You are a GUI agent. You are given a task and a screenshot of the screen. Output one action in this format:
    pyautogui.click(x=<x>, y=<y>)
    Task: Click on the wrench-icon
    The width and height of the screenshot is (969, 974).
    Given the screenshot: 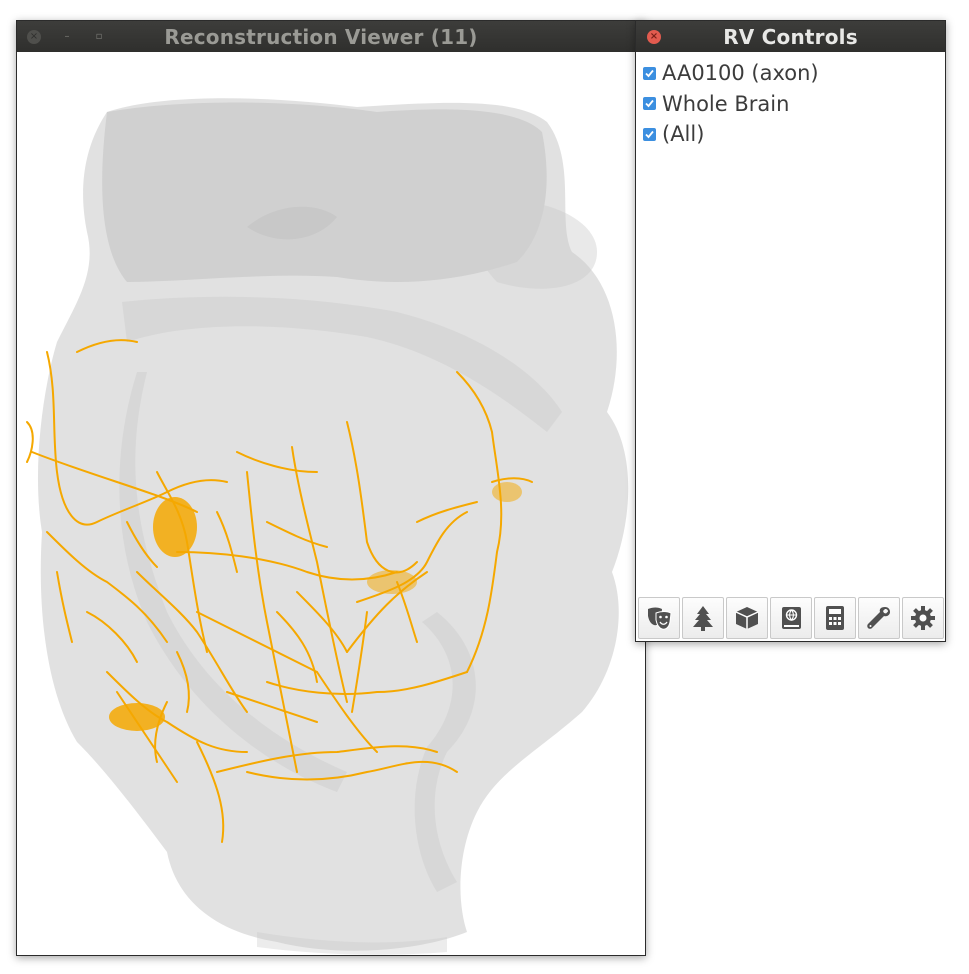 What is the action you would take?
    pyautogui.click(x=878, y=618)
    